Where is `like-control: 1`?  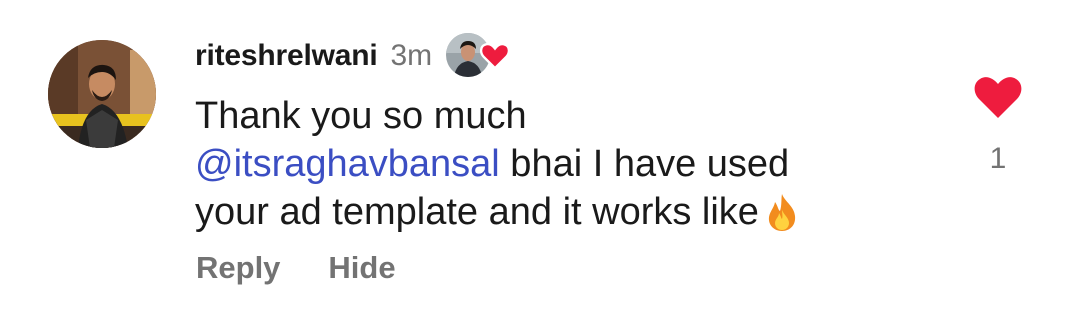
like-control: 1 is located at coordinates (998, 125).